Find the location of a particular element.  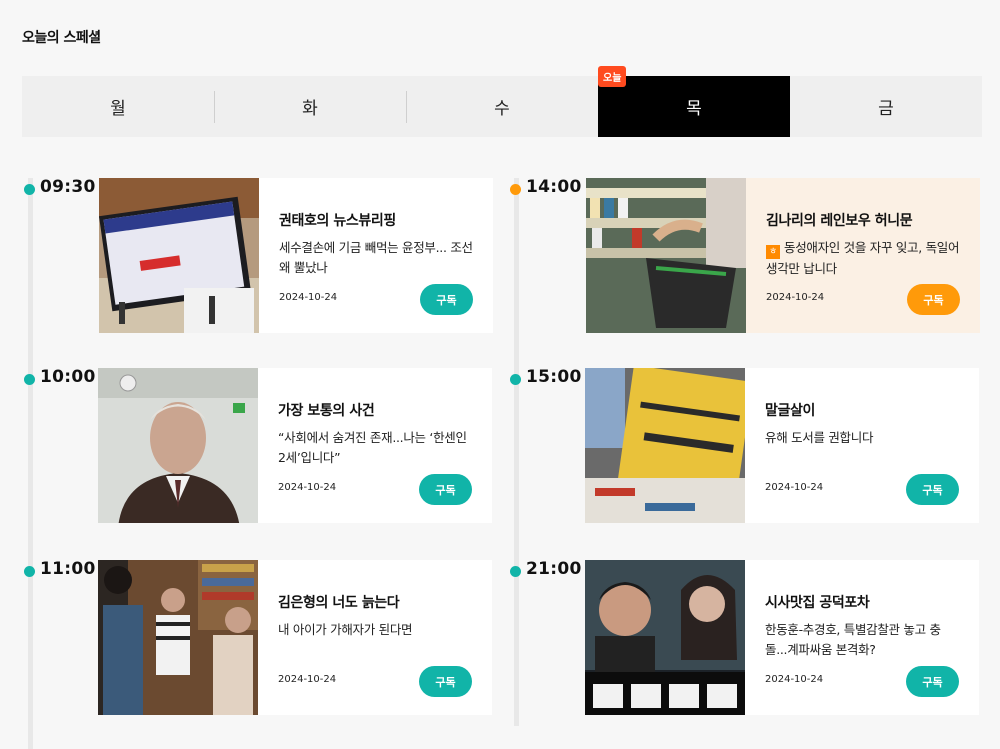

program-title: 김은형의 너도 늙는다 is located at coordinates (375, 602).